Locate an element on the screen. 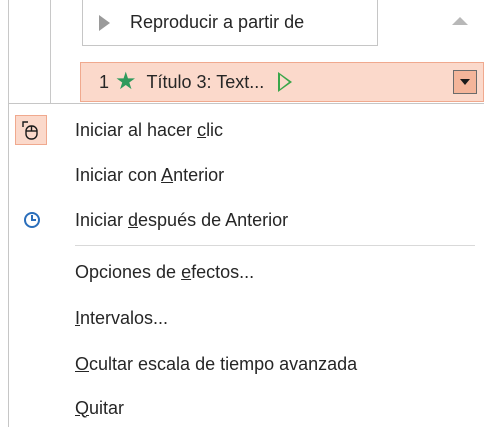 This screenshot has width=484, height=427. play-from-button: Reproducir a partir de is located at coordinates (230, 23).